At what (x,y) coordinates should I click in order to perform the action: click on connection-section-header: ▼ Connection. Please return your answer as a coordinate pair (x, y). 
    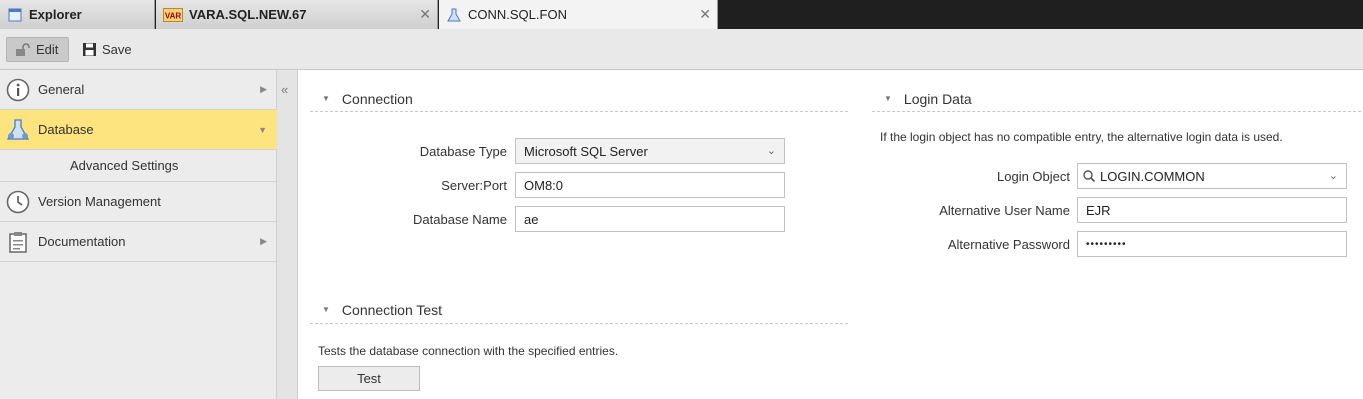
    Looking at the image, I should click on (579, 99).